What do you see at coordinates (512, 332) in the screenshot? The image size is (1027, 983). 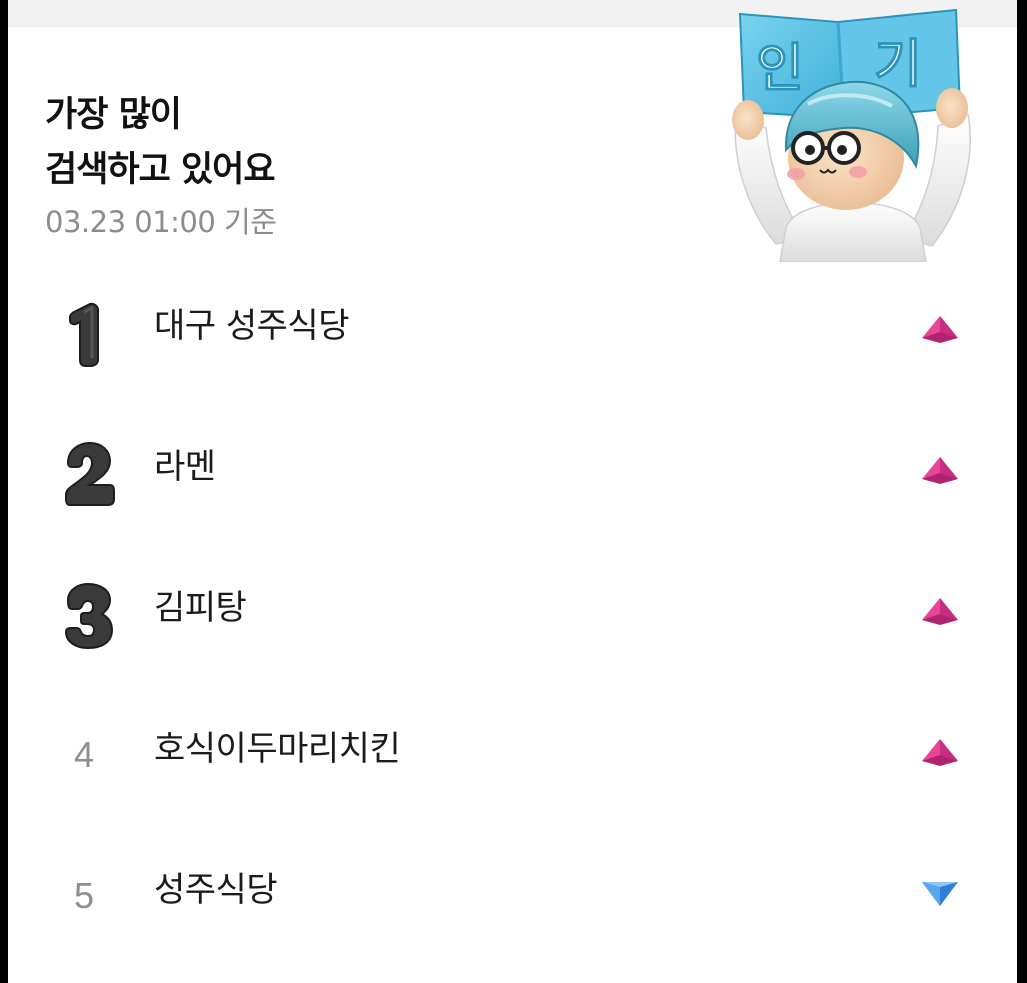 I see `list-item: 대구 성주식당` at bounding box center [512, 332].